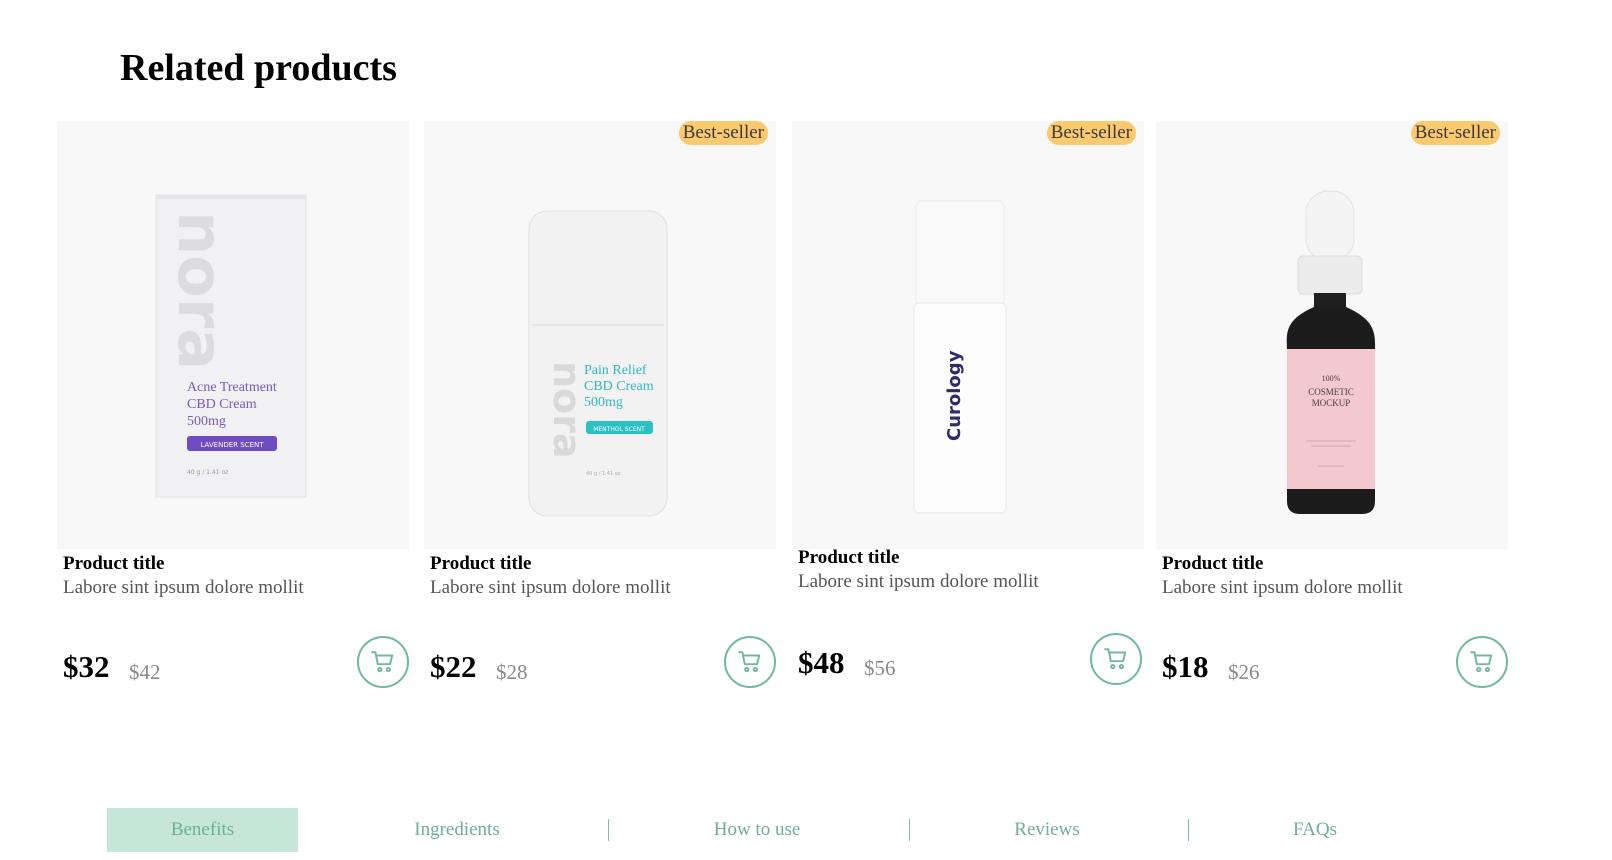 The width and height of the screenshot is (1612, 860). What do you see at coordinates (757, 830) in the screenshot?
I see `tab-how-to-use: How to use` at bounding box center [757, 830].